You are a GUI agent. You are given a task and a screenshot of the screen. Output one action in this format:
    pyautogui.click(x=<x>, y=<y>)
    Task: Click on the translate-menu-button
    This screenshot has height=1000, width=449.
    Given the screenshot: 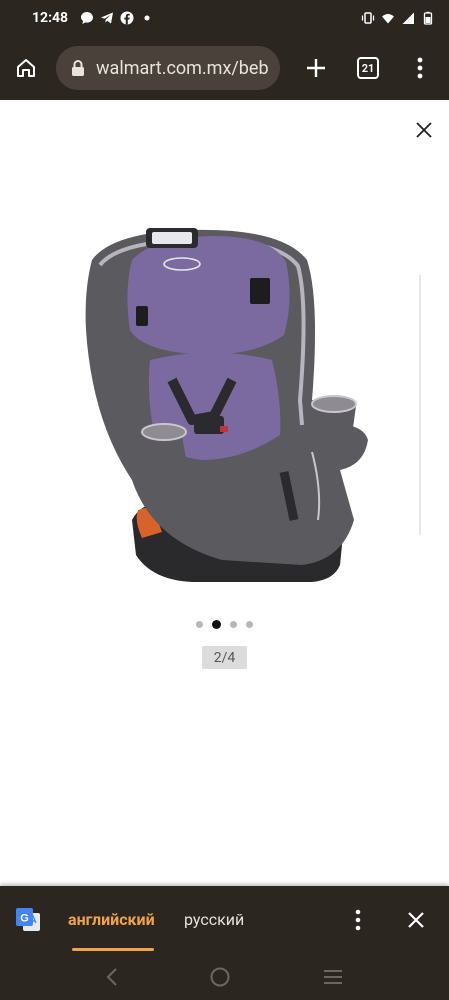 What is the action you would take?
    pyautogui.click(x=358, y=920)
    